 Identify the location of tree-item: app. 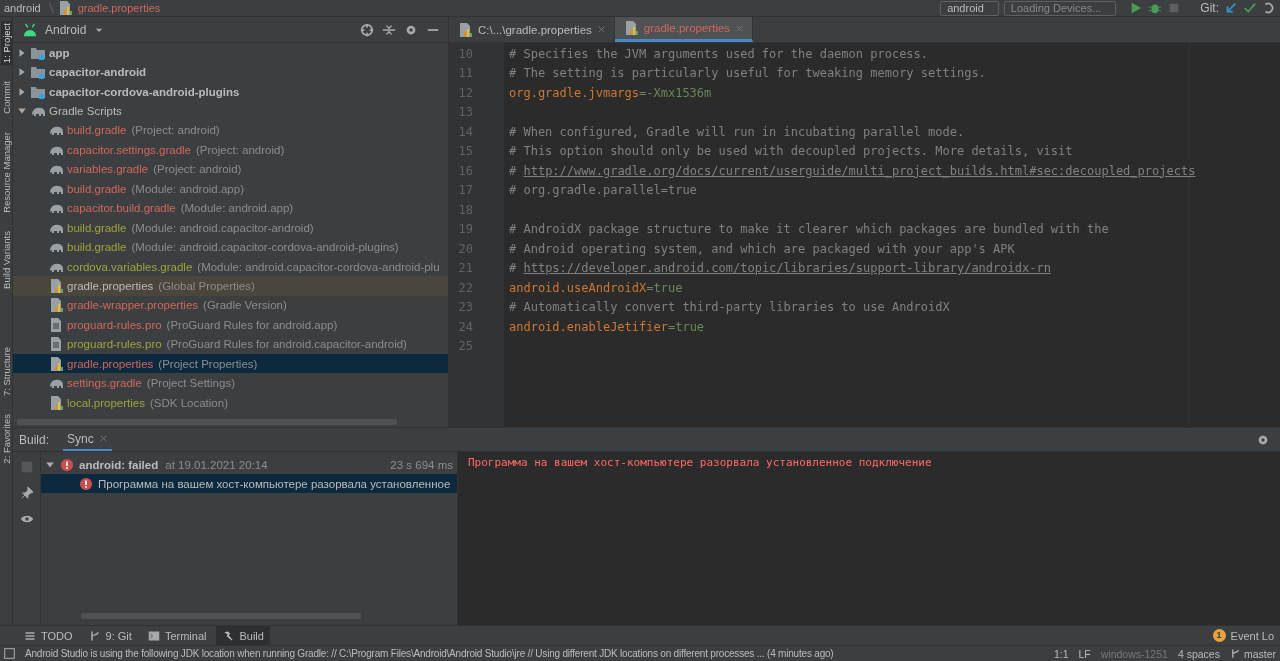
(230, 53).